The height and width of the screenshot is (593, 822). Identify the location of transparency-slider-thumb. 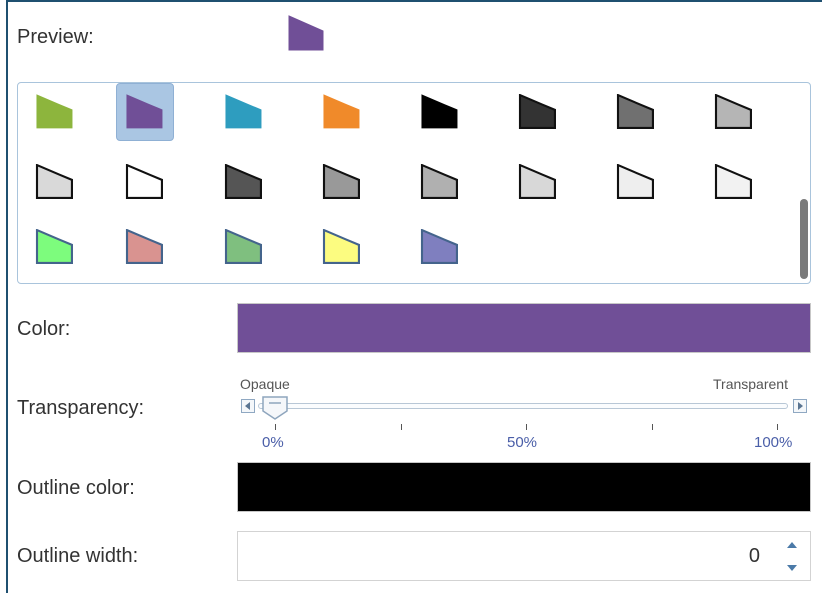
(275, 408).